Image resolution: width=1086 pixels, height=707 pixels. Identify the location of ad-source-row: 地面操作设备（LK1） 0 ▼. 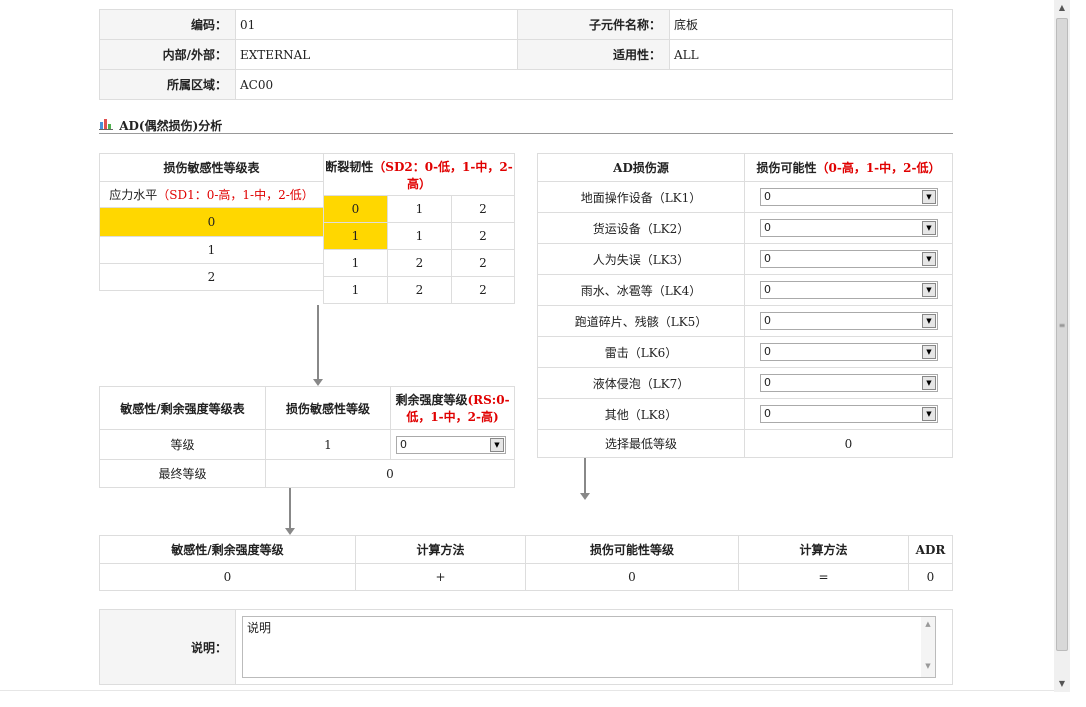
(745, 197).